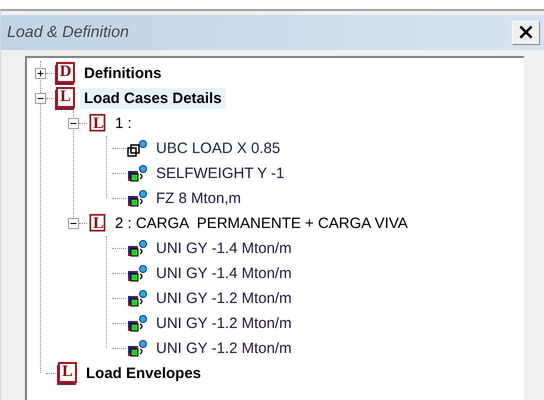  Describe the element at coordinates (144, 373) in the screenshot. I see `tree-item: Load Envelopes` at that location.